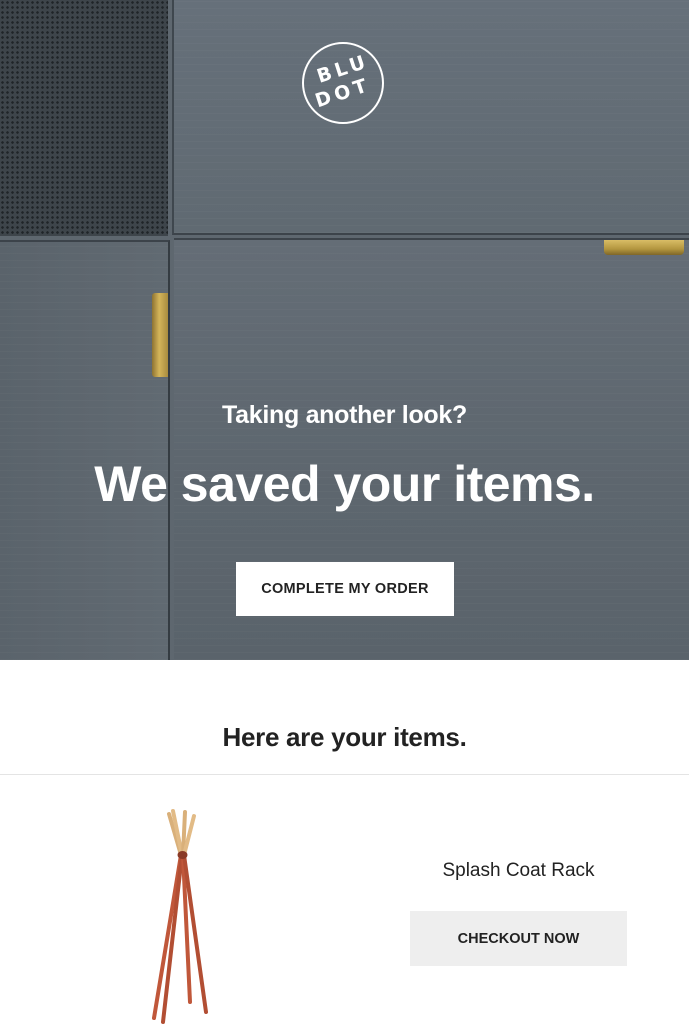  I want to click on brass-handle-vertical, so click(160, 335).